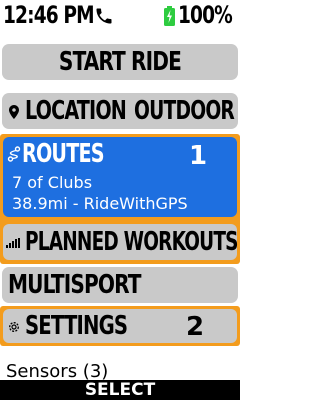 The image size is (320, 400). Describe the element at coordinates (74, 285) in the screenshot. I see `multisport-label: MULTISPORT` at that location.